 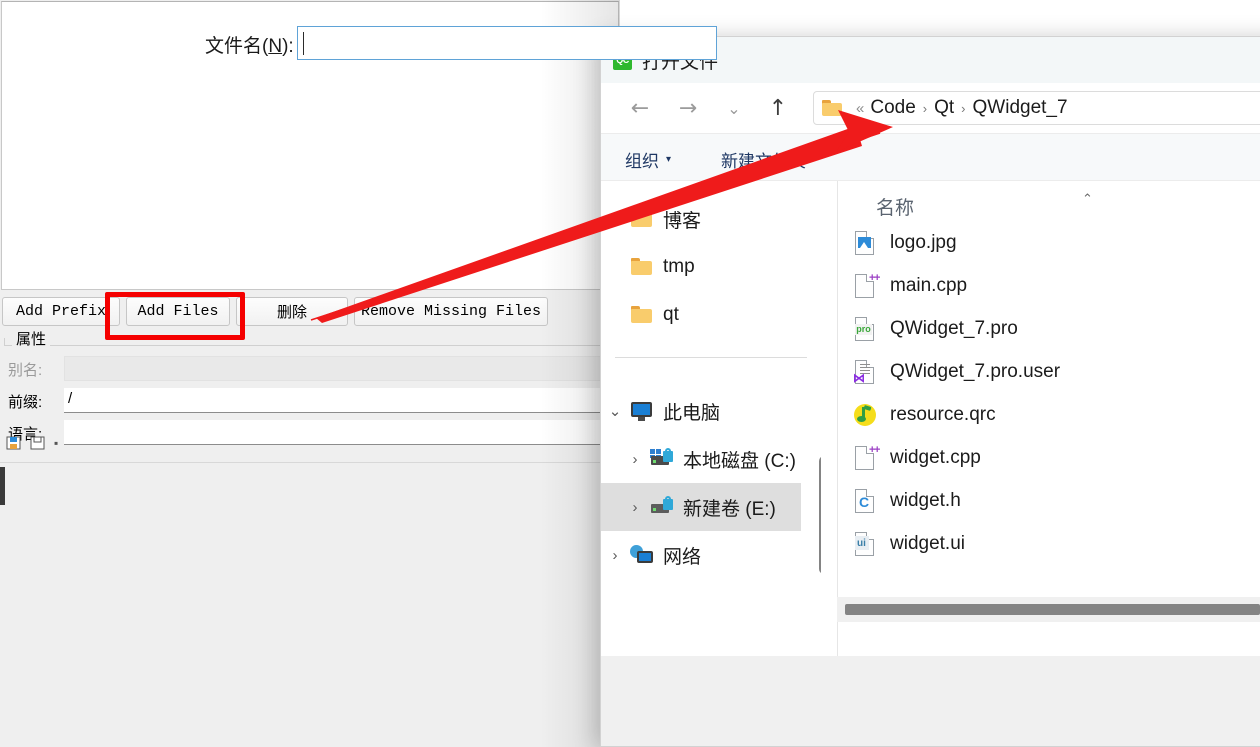 I want to click on dialog-command-bar: 组织 ▾ 新建文件夹, so click(x=930, y=157).